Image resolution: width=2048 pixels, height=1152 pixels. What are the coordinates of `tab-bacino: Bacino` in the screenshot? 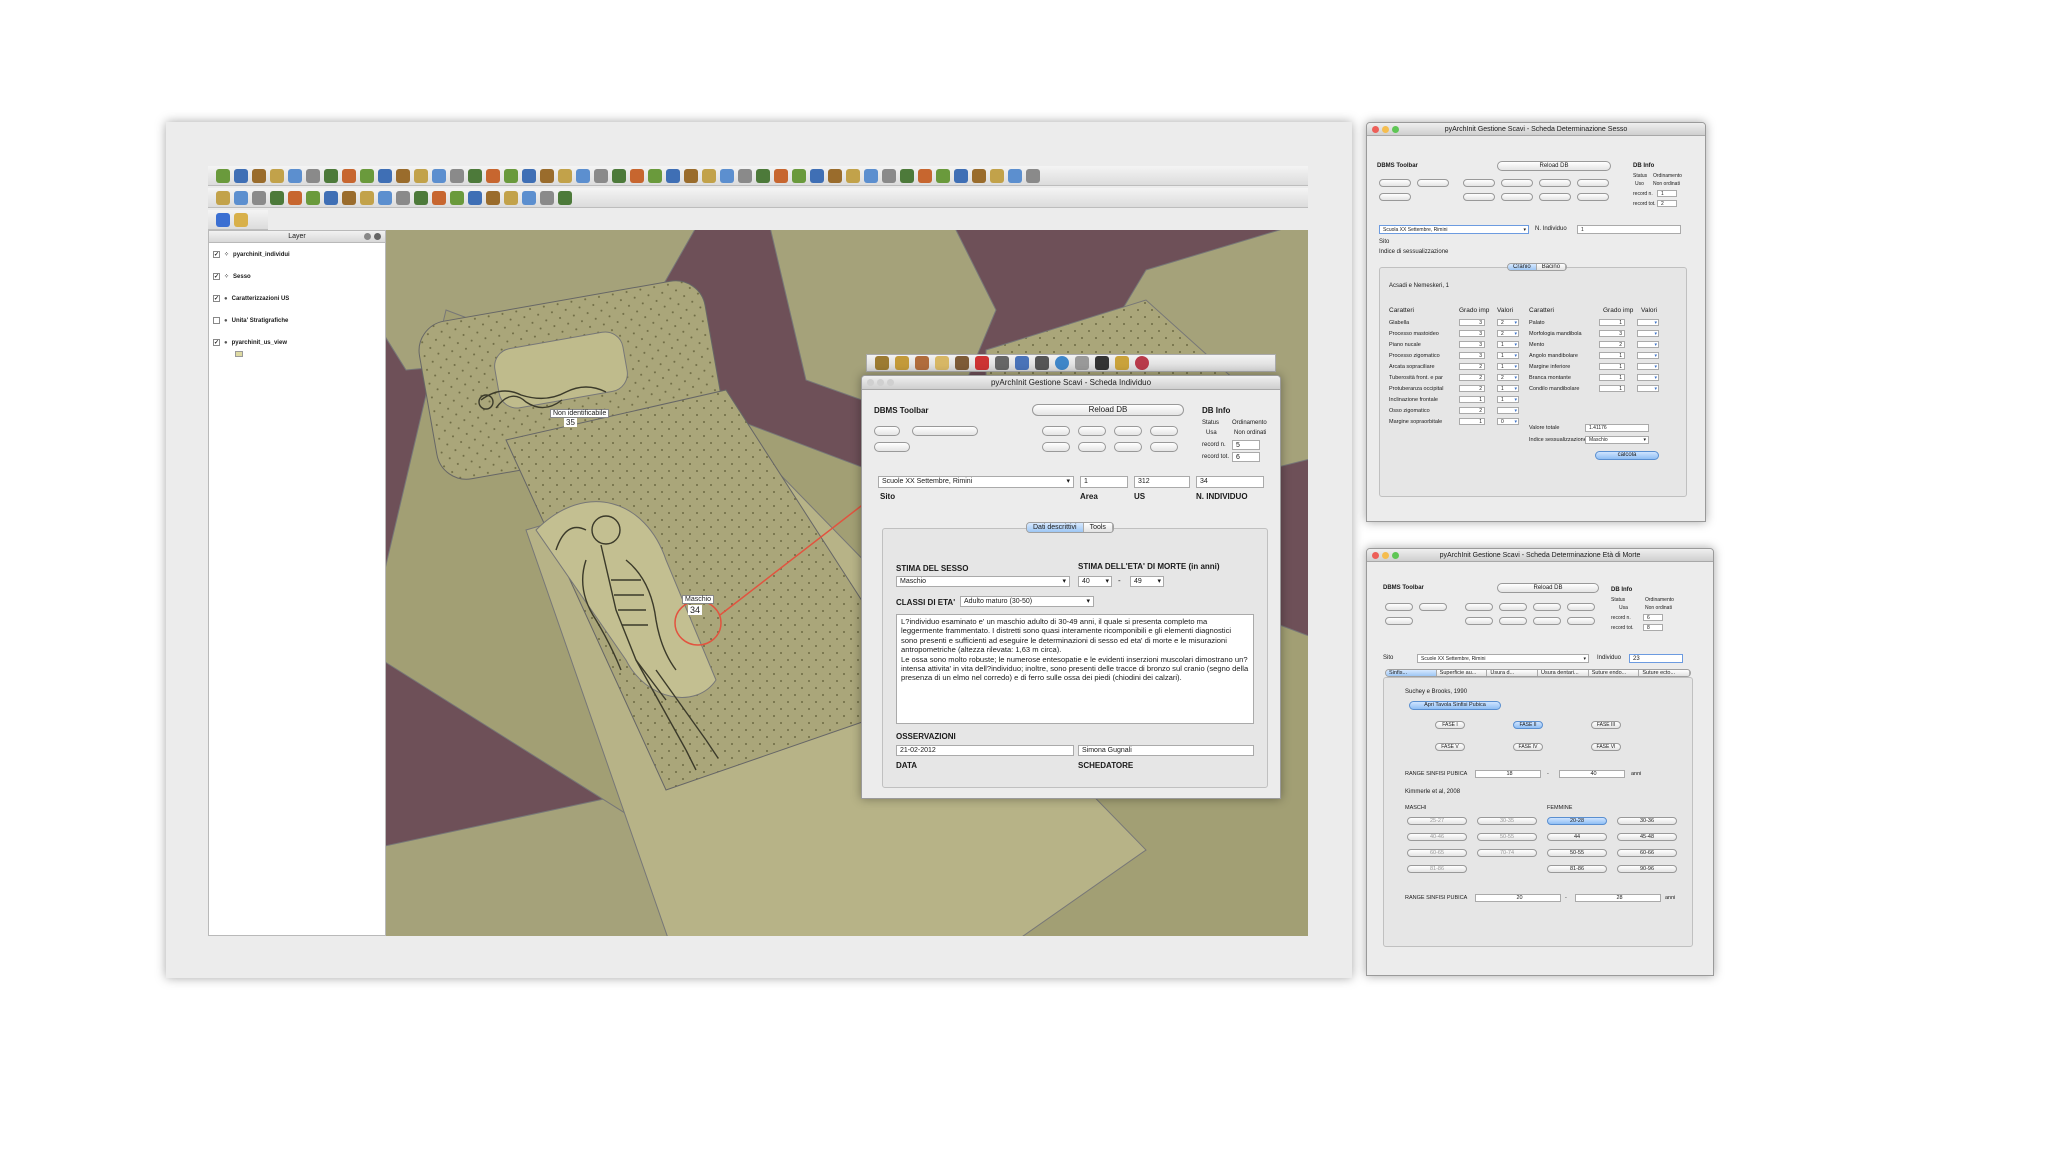 It's located at (1551, 267).